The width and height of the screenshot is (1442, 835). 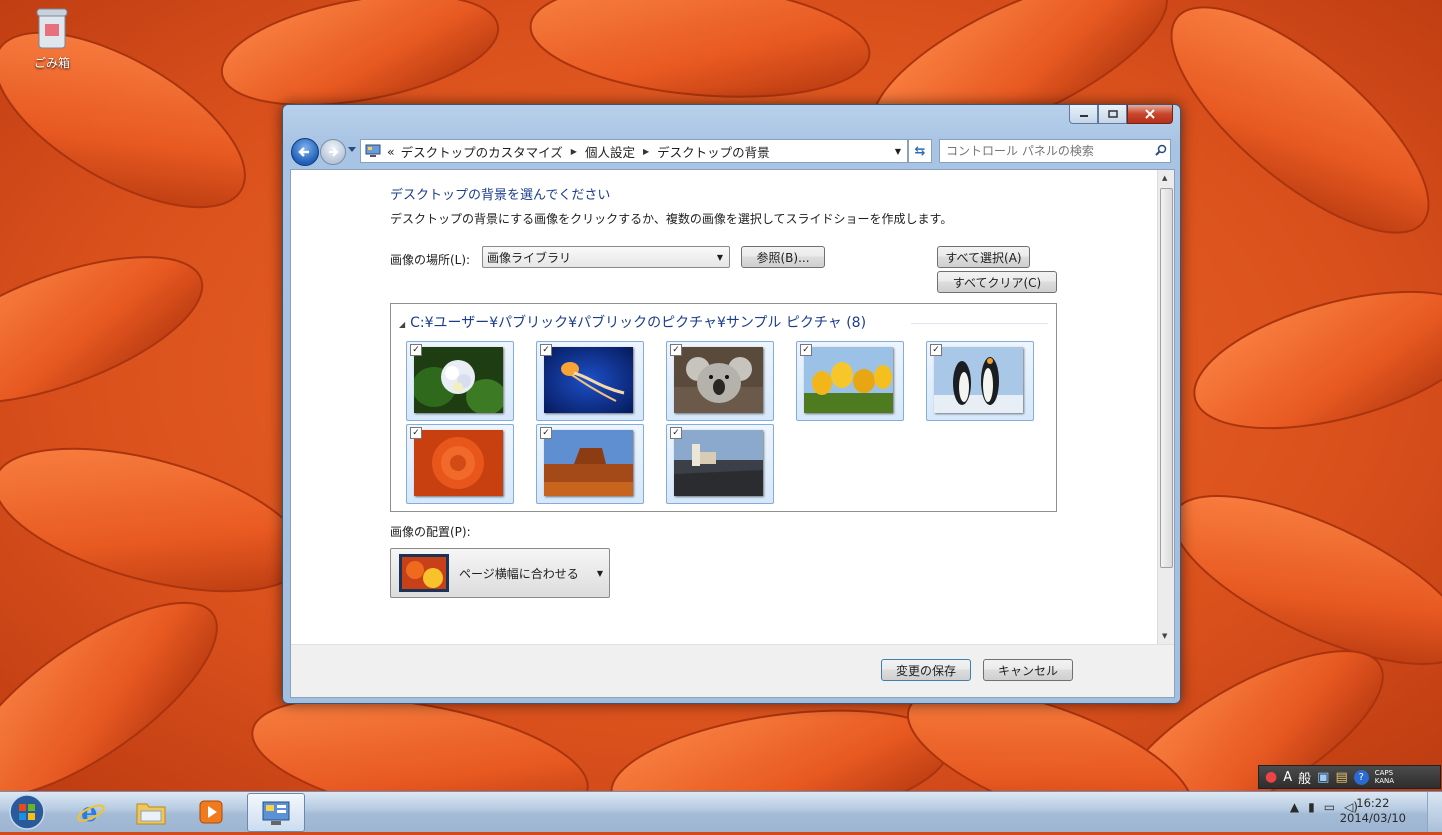 What do you see at coordinates (1373, 803) in the screenshot?
I see `clock-time: 16:22` at bounding box center [1373, 803].